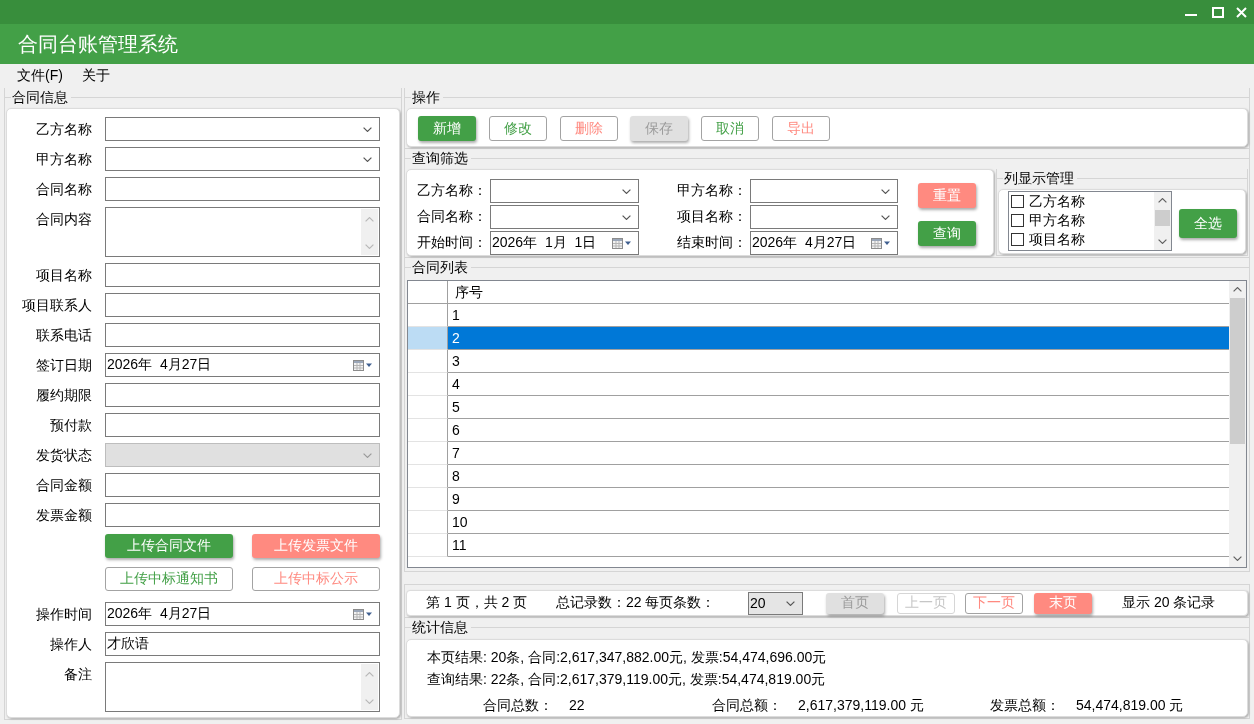 This screenshot has width=1254, height=724. Describe the element at coordinates (316, 579) in the screenshot. I see `upload-button: 上传中标公示` at that location.